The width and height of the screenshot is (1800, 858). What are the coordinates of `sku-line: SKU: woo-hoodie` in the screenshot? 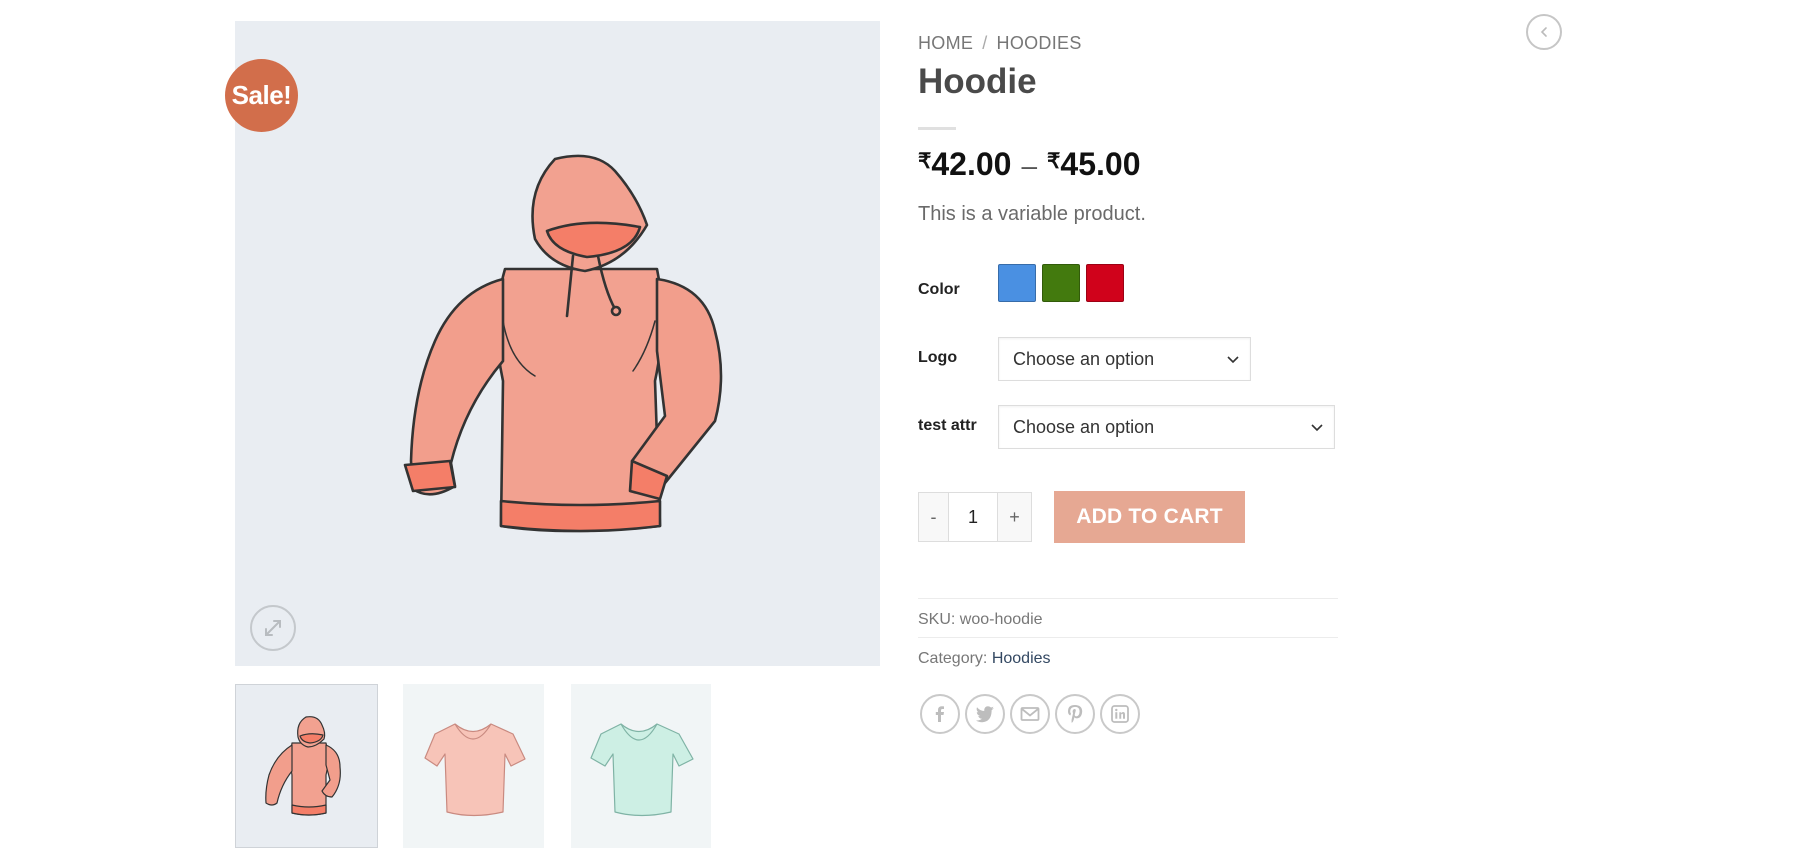 It's located at (980, 620).